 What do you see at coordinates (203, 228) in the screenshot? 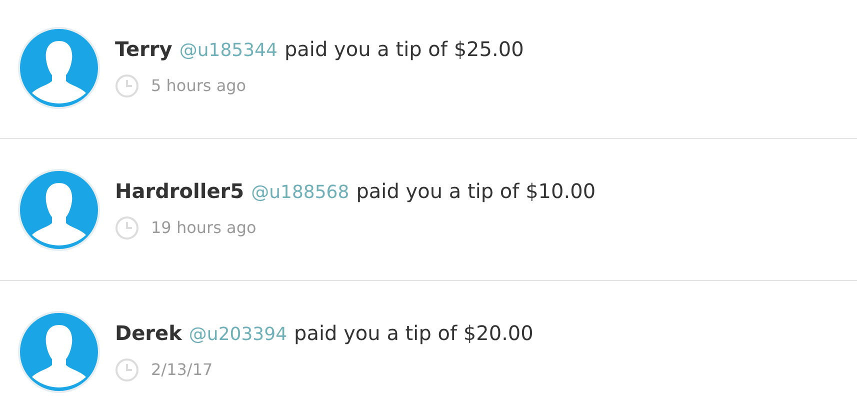
I see `timestamp: 19 hours ago` at bounding box center [203, 228].